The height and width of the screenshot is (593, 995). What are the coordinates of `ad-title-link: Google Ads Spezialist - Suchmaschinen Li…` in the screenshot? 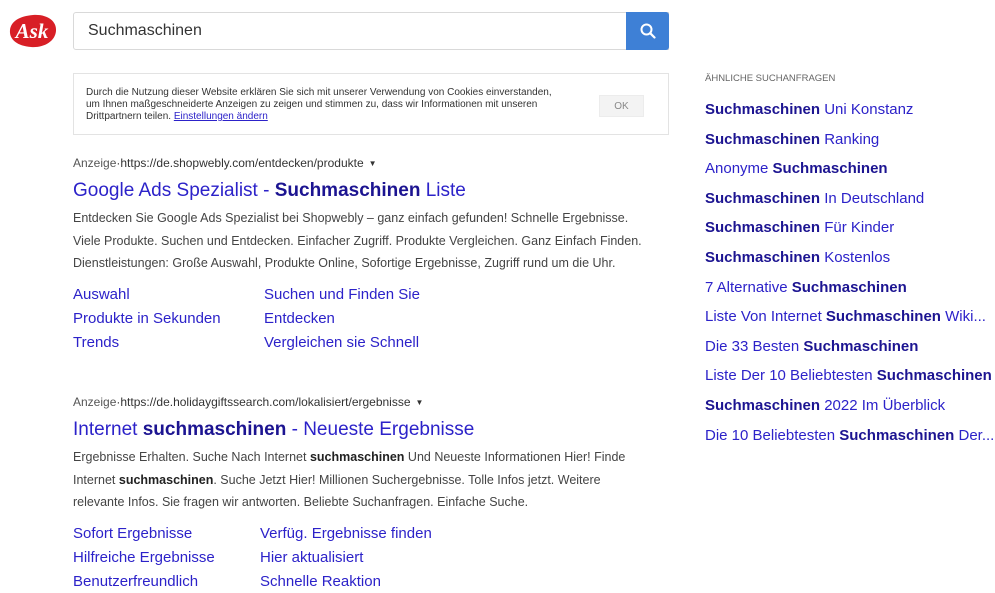 It's located at (371, 191).